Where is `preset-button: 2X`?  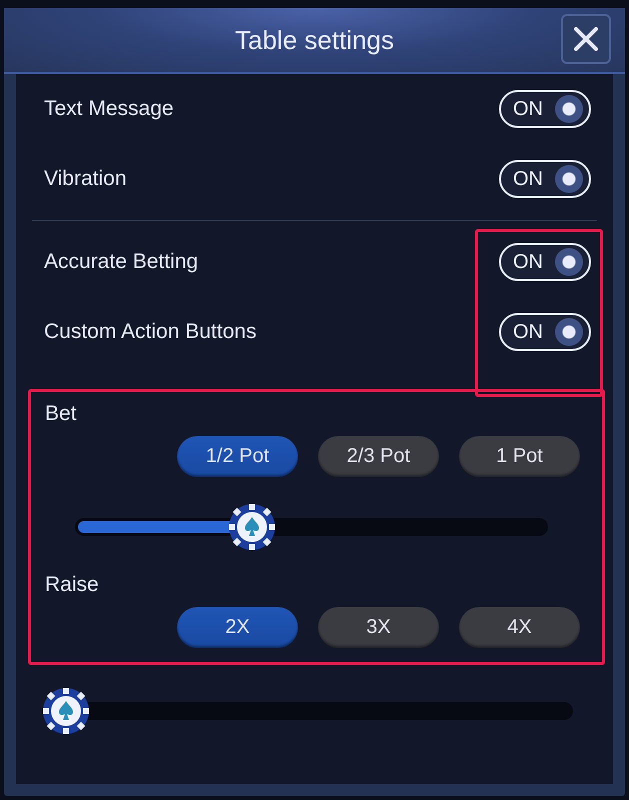 preset-button: 2X is located at coordinates (237, 627).